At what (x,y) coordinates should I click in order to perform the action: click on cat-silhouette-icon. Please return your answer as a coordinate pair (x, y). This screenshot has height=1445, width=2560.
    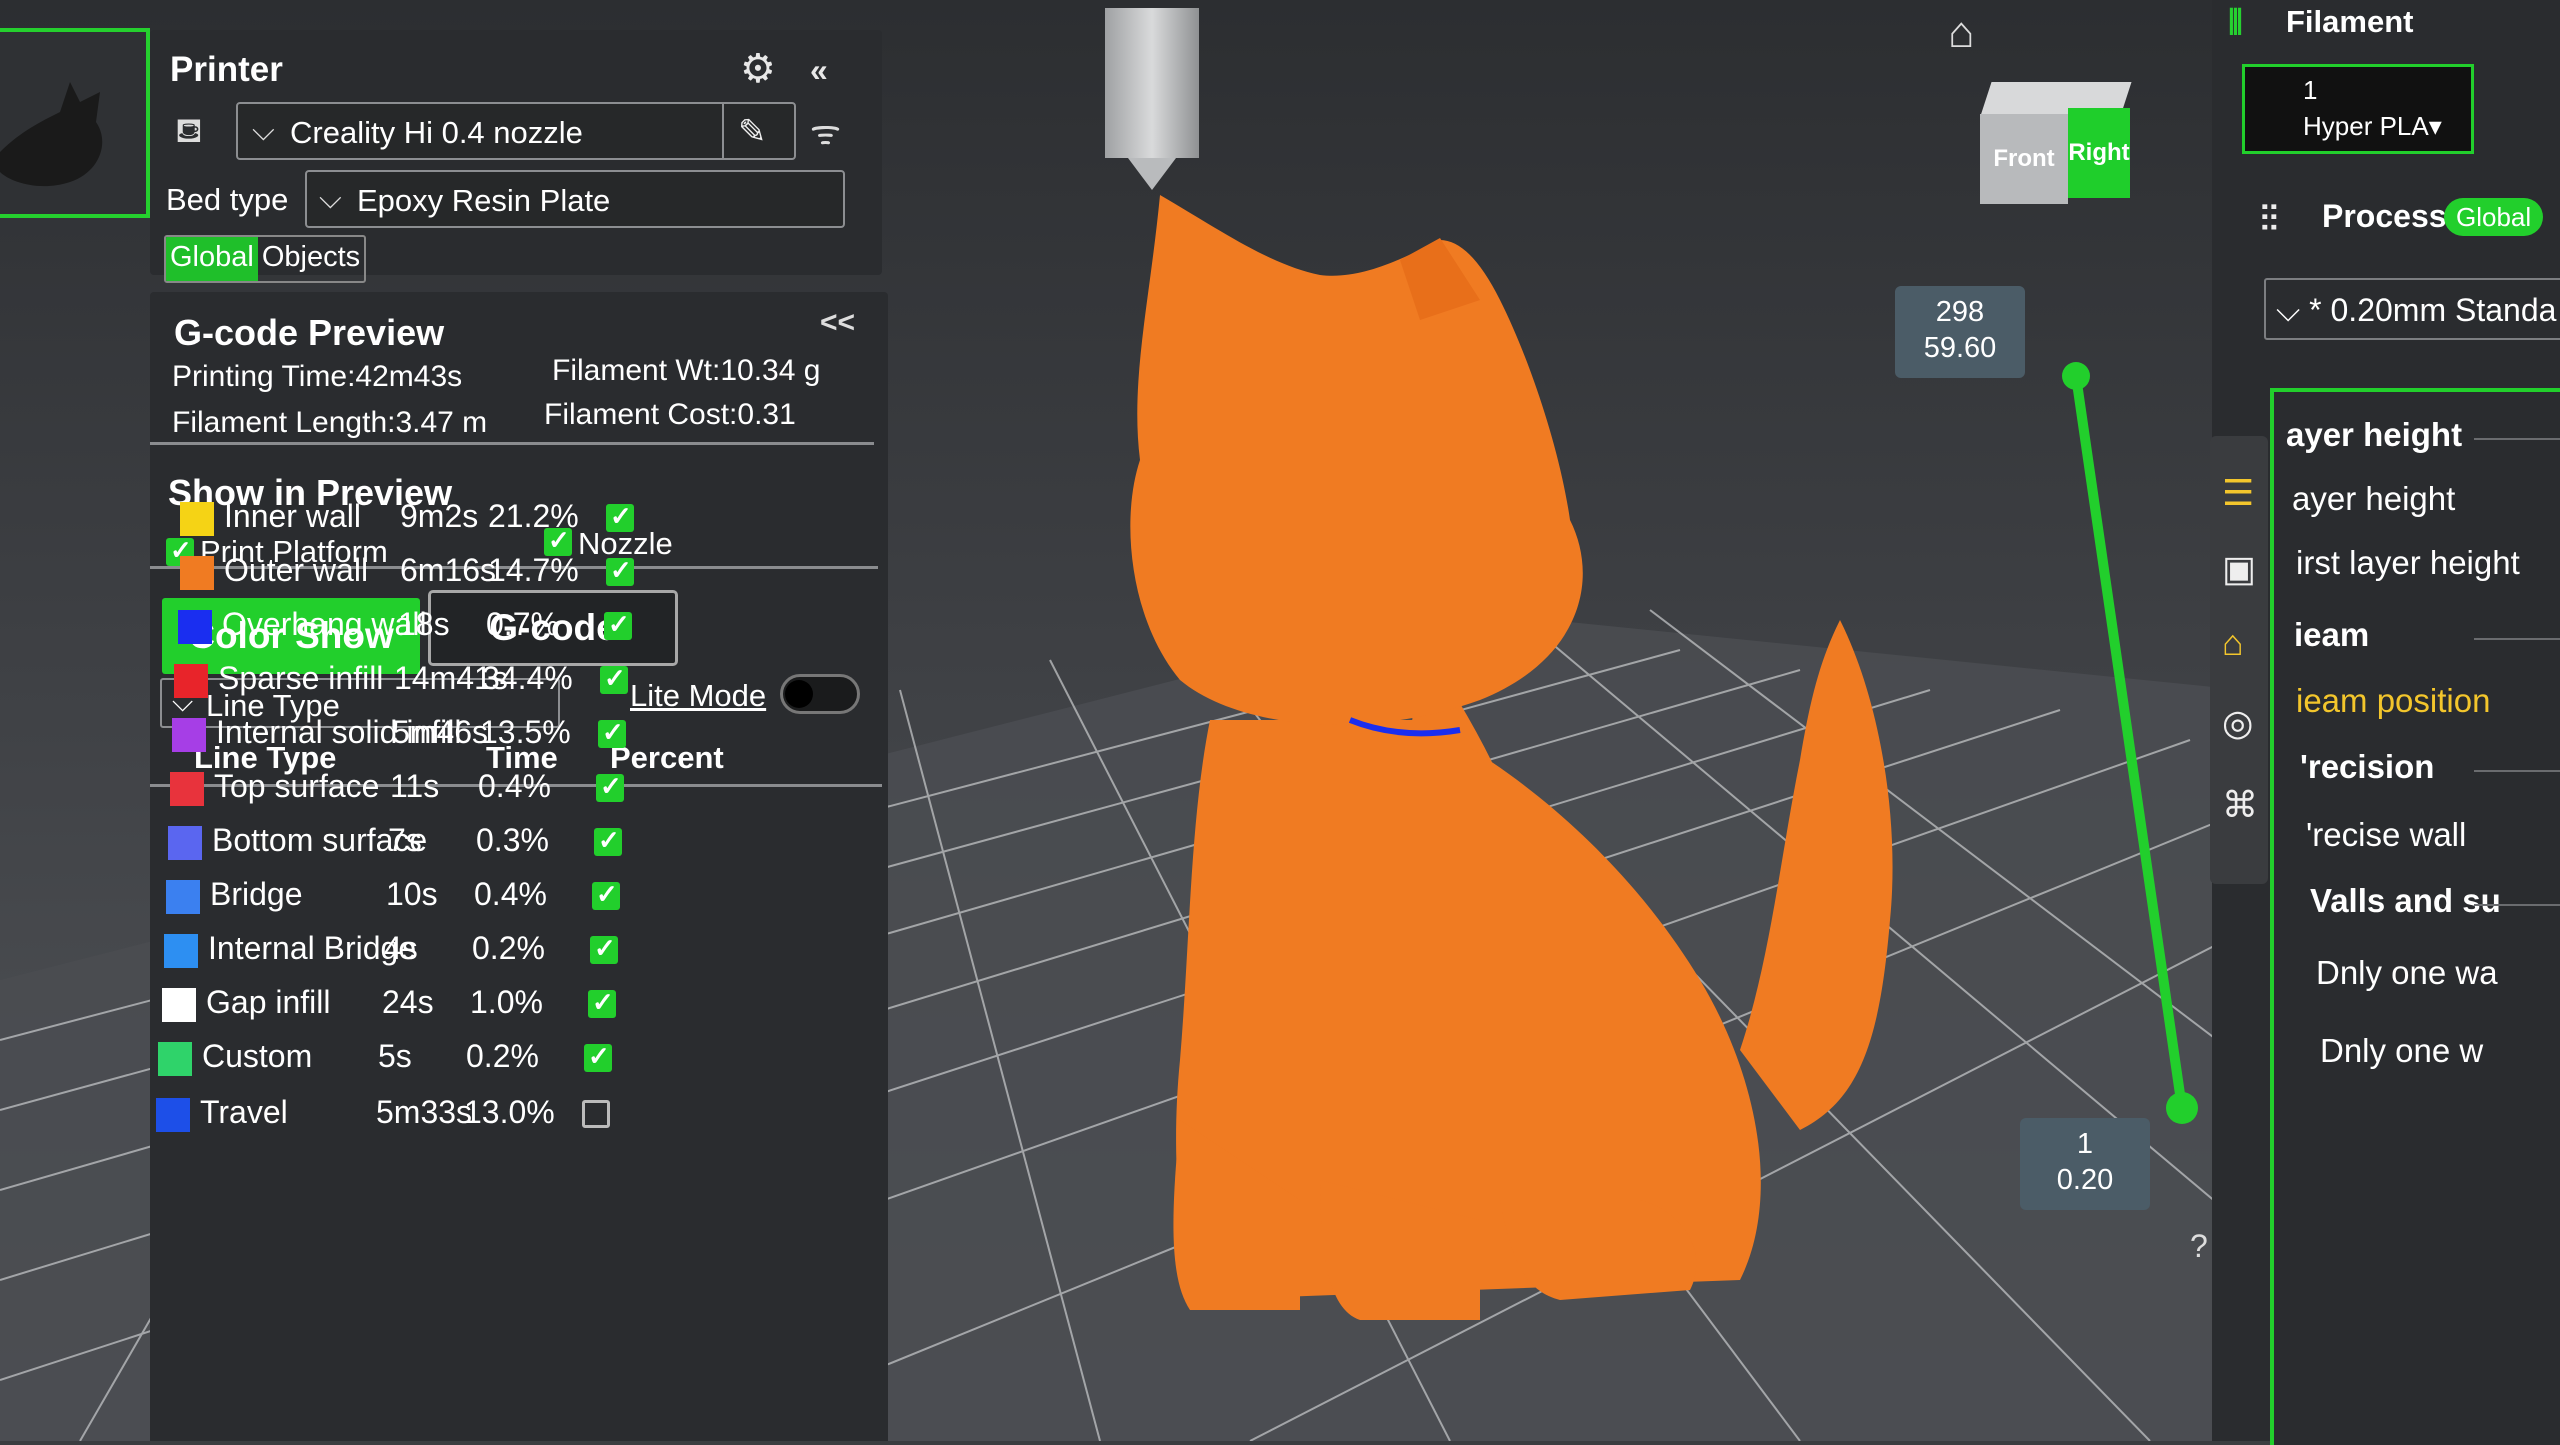
    Looking at the image, I should click on (51, 134).